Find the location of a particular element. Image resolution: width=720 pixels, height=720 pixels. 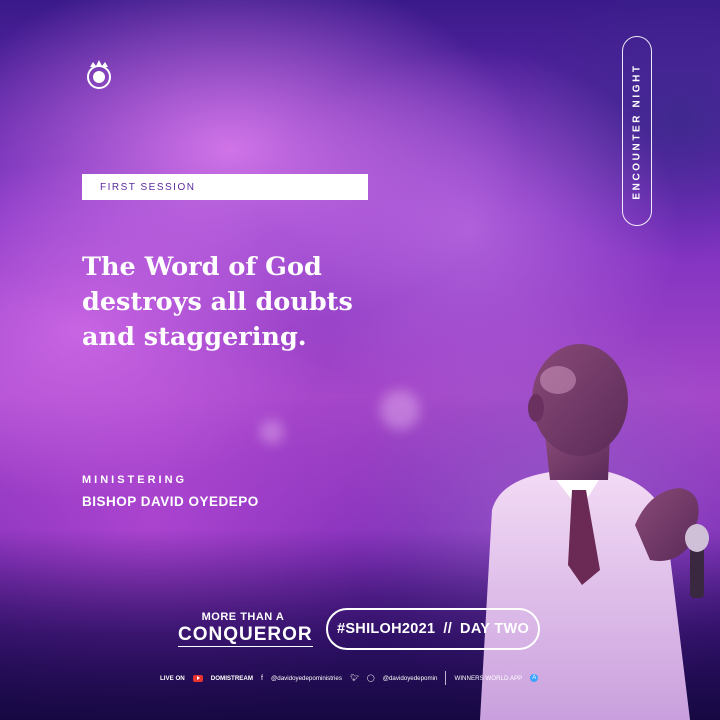

facebook-handle: @davidoyedepoministries is located at coordinates (306, 678).